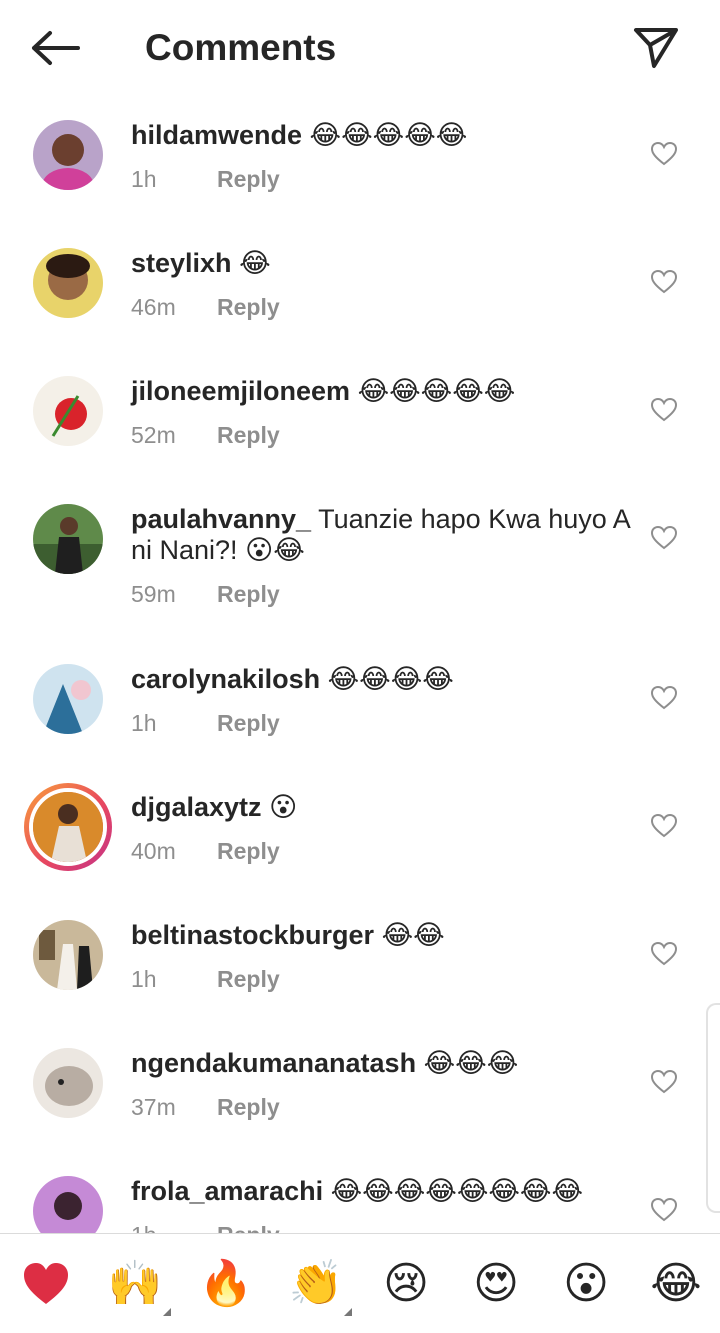 Image resolution: width=720 pixels, height=1333 pixels. Describe the element at coordinates (273, 1063) in the screenshot. I see `comment-username: ngendakumananatash` at that location.